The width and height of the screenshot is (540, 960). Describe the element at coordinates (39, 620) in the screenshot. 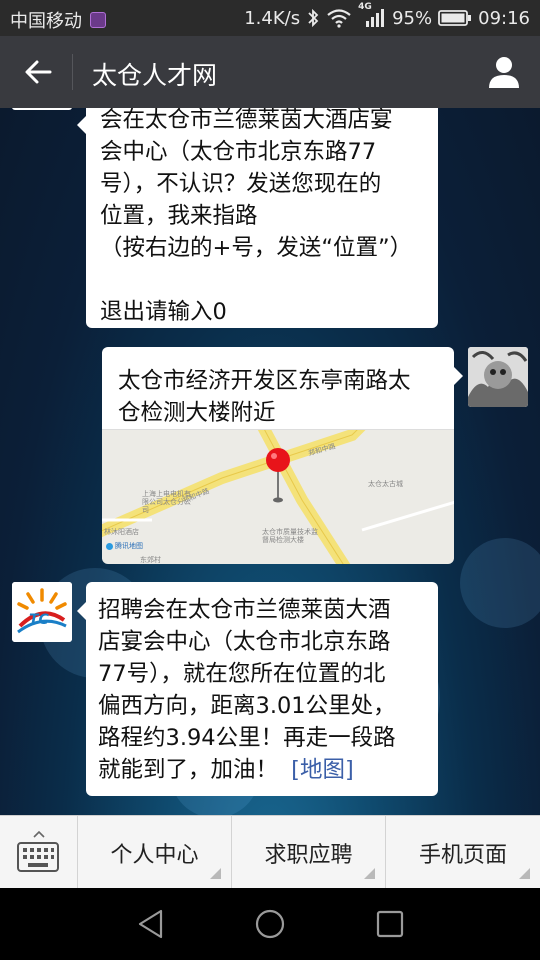

I see `bot-avatar-text: TC` at that location.